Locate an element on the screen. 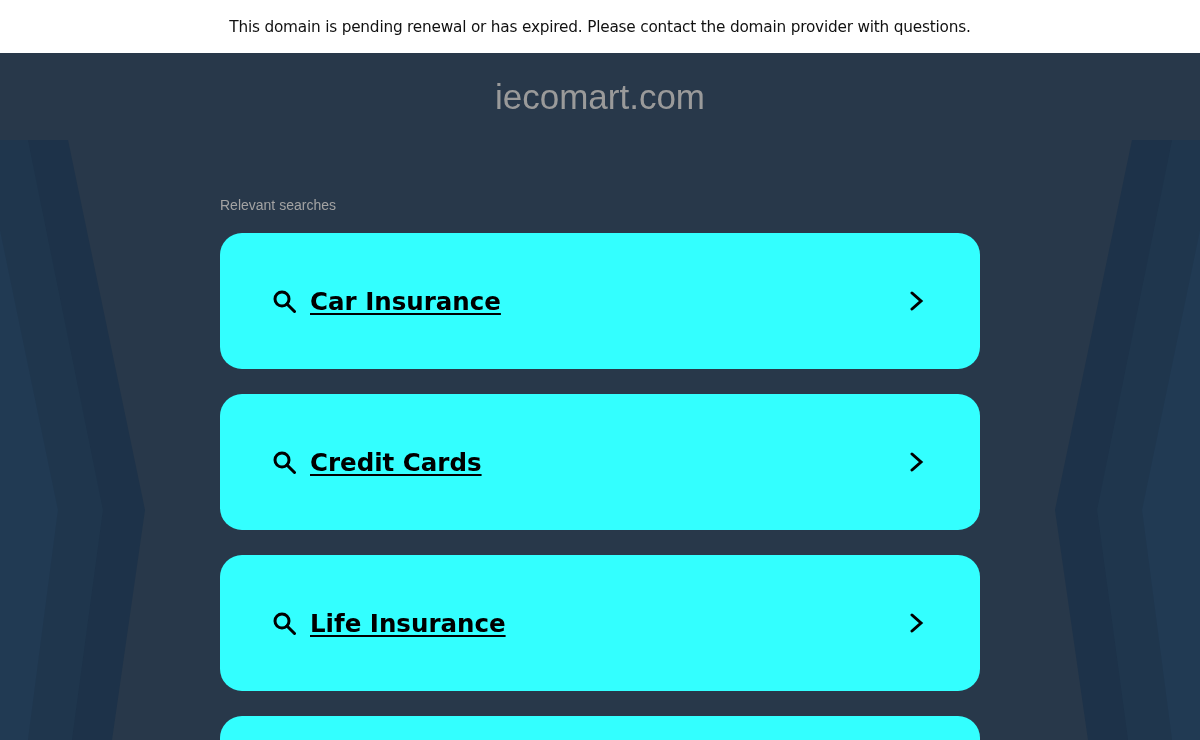 The height and width of the screenshot is (740, 1200). notice-text: This domain is pending renewal or has expired. Please contact the domain provider with questions. is located at coordinates (600, 26).